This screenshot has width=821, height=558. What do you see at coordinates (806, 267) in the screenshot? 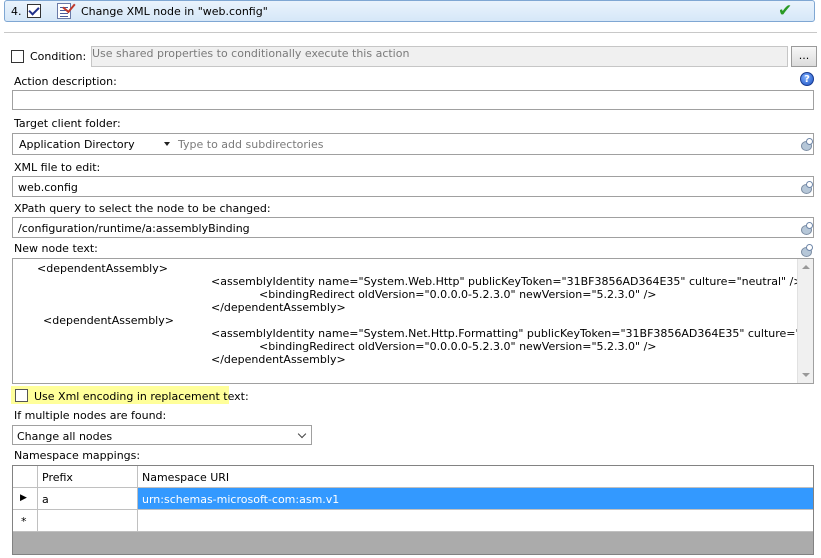
I see `scroll-up-icon` at bounding box center [806, 267].